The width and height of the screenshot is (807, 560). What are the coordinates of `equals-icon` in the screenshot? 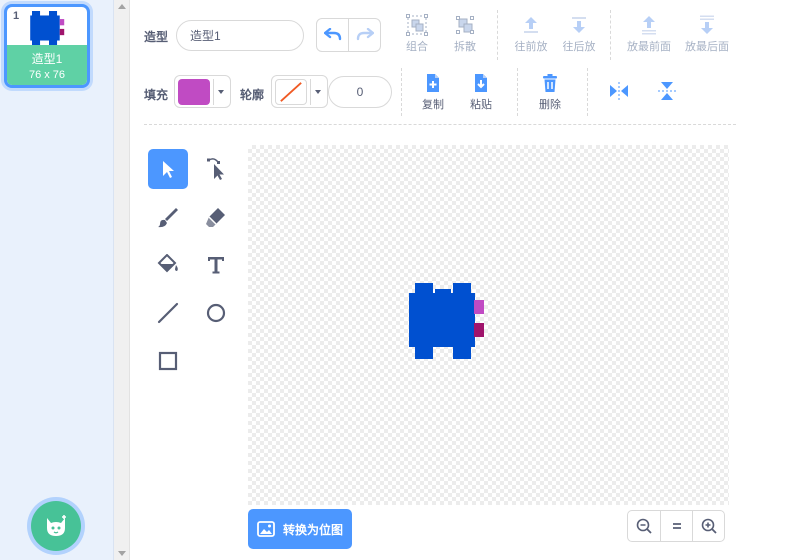 It's located at (676, 526).